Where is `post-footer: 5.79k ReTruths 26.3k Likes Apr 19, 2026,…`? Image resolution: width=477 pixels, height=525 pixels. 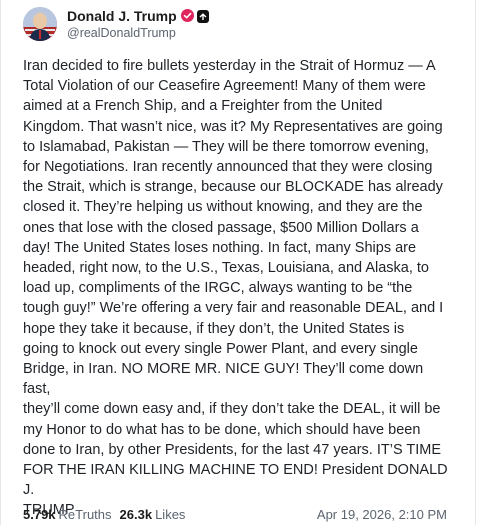 post-footer: 5.79k ReTruths 26.3k Likes Apr 19, 2026,… is located at coordinates (235, 514).